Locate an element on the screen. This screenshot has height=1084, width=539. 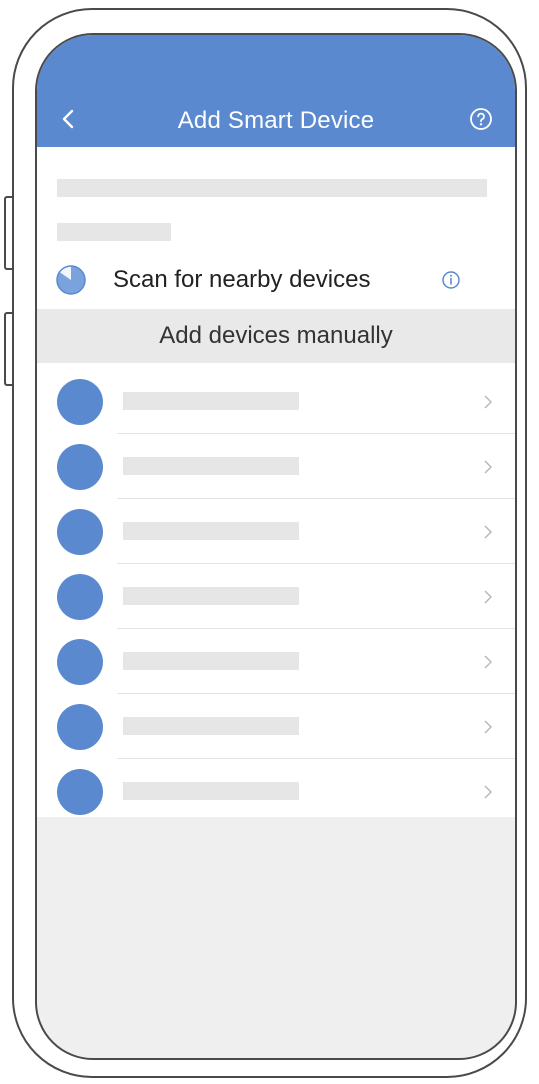
scan-nearby-devices-row: Scan for nearby devices is located at coordinates (275, 280).